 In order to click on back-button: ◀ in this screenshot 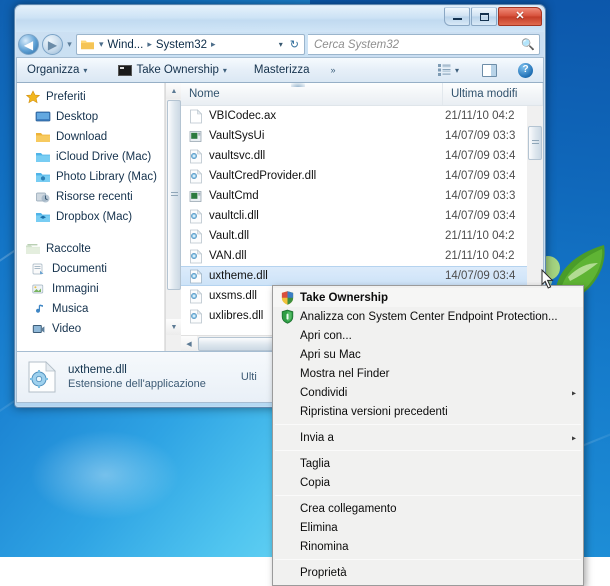, I will do `click(28, 44)`.